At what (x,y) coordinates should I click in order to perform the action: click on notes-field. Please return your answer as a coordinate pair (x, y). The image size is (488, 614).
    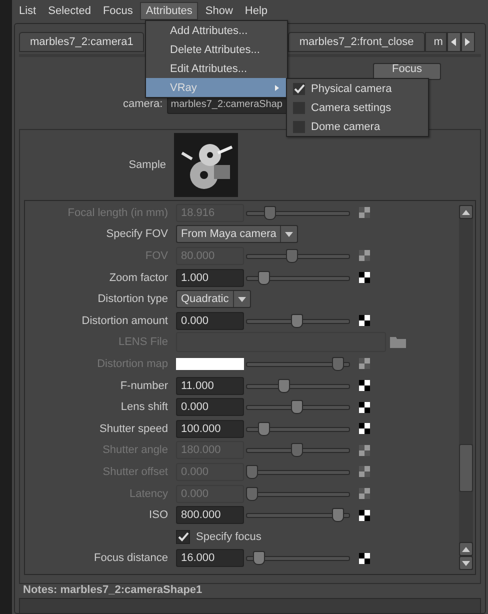
    Looking at the image, I should click on (250, 605).